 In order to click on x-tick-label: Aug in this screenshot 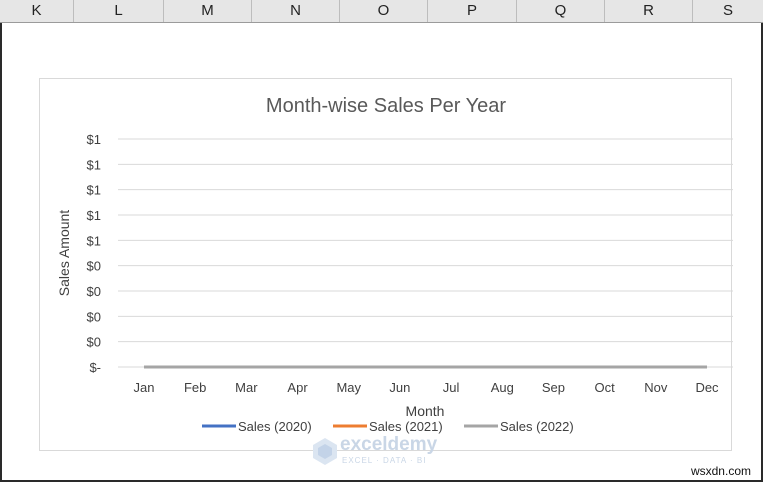, I will do `click(502, 387)`.